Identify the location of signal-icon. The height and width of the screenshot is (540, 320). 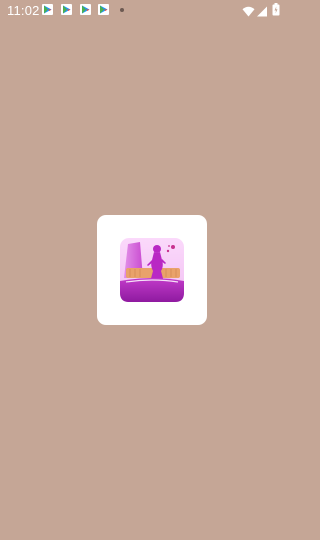
(262, 13).